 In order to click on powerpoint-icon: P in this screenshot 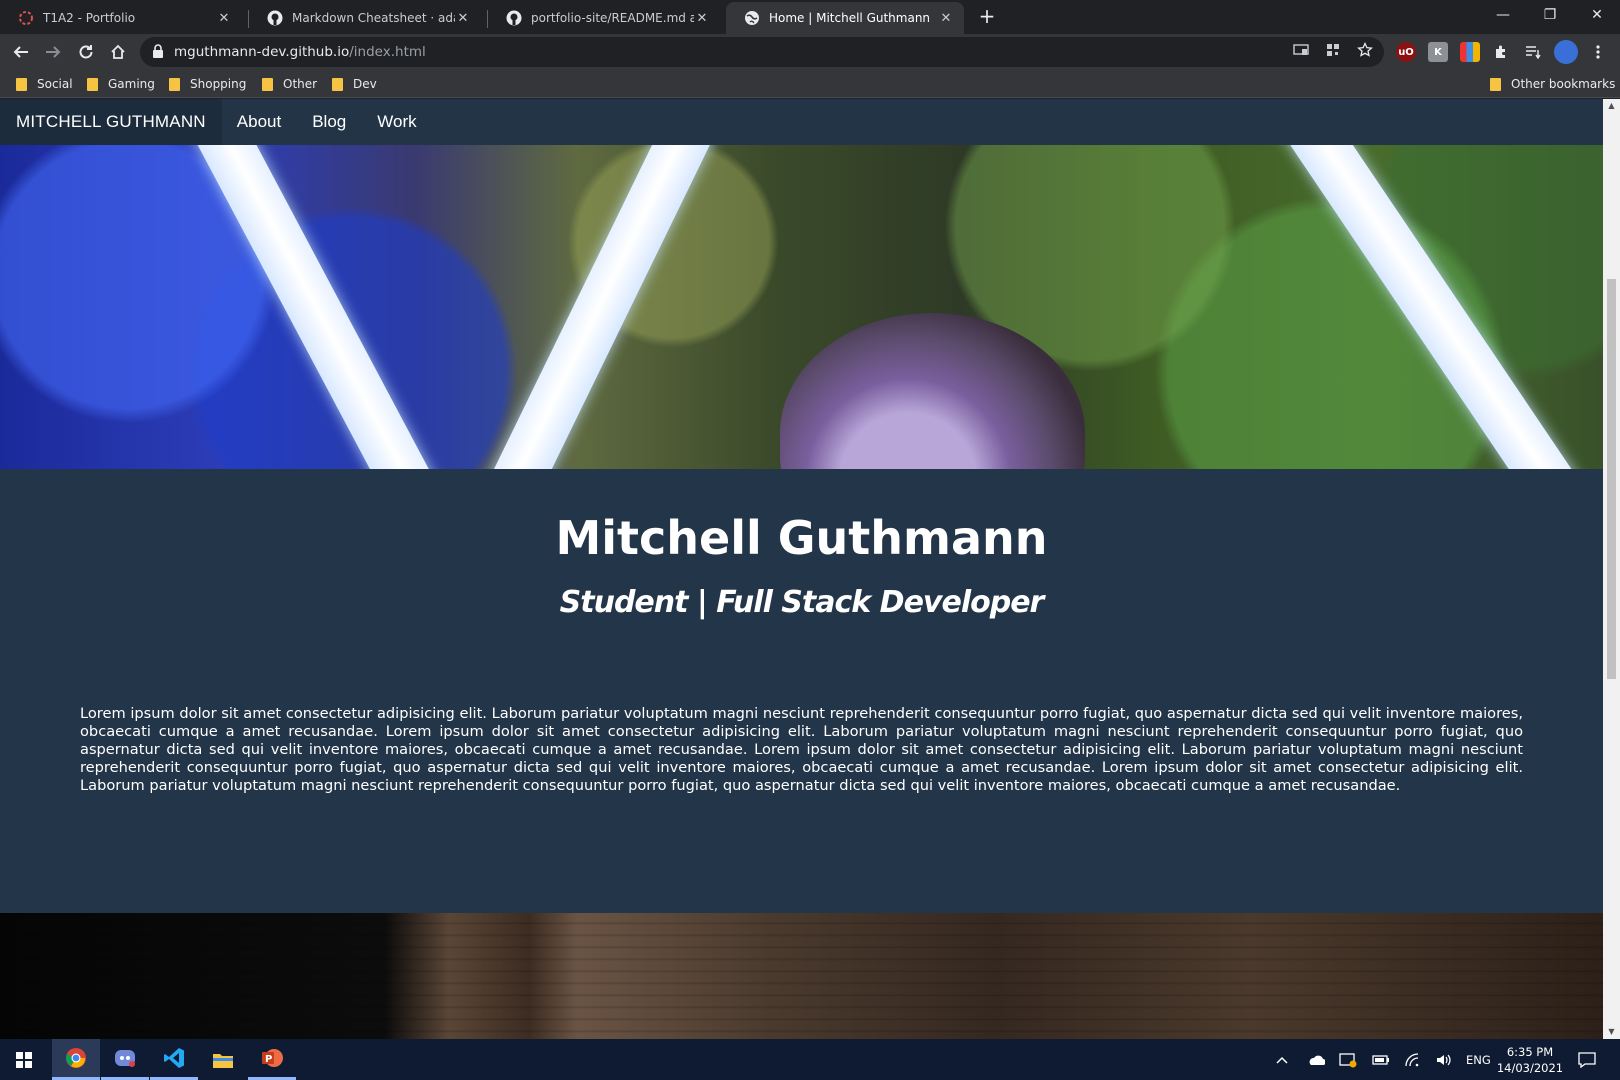, I will do `click(272, 1059)`.